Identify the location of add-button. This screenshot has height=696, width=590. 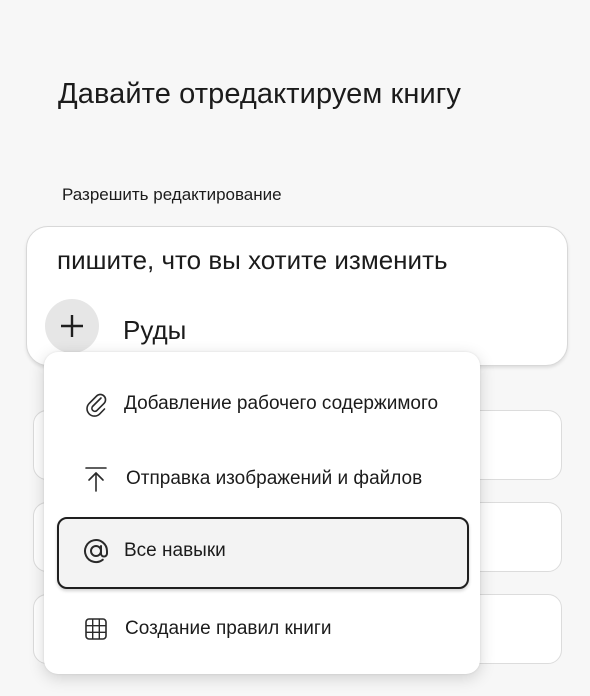
(72, 326).